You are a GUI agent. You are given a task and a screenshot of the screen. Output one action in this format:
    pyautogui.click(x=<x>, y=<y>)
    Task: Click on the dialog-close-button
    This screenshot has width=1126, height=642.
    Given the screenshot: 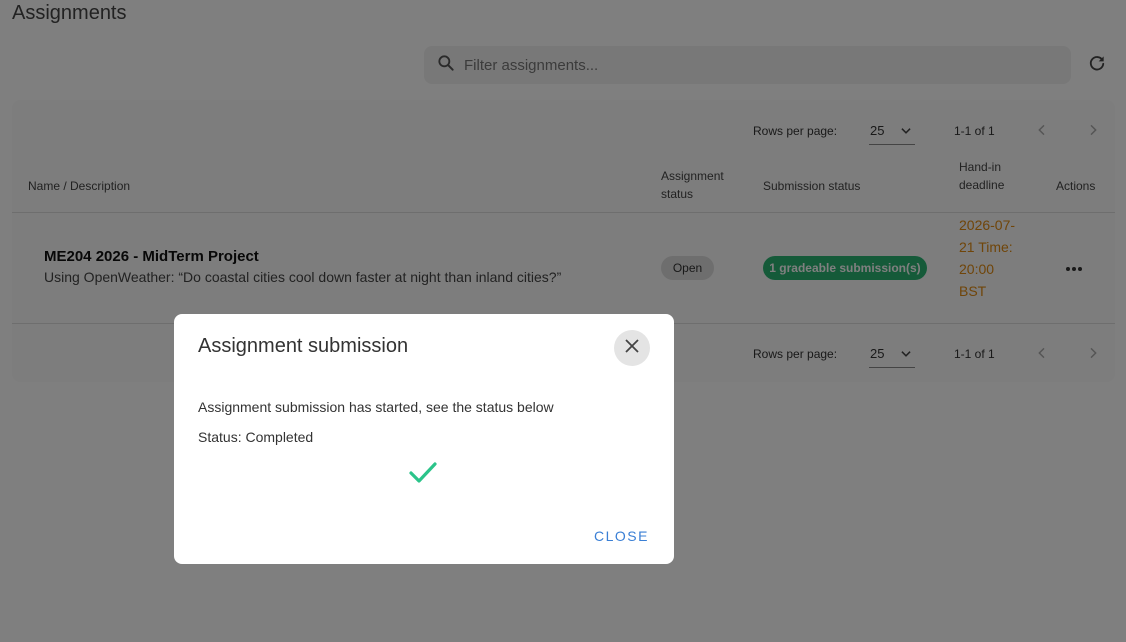 What is the action you would take?
    pyautogui.click(x=632, y=348)
    